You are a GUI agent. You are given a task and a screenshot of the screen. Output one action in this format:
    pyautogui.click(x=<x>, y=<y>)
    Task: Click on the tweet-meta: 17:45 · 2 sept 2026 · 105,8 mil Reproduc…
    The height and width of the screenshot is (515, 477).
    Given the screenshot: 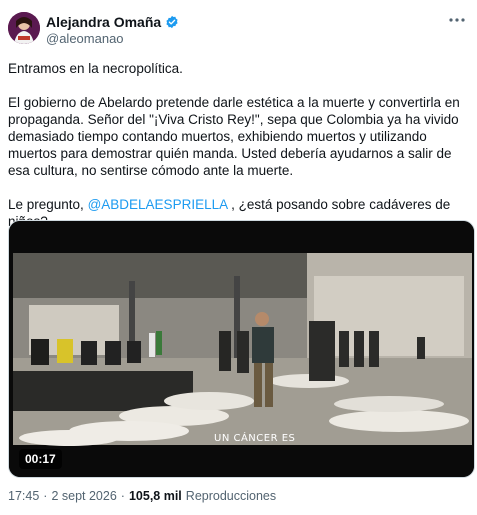 What is the action you would take?
    pyautogui.click(x=142, y=496)
    